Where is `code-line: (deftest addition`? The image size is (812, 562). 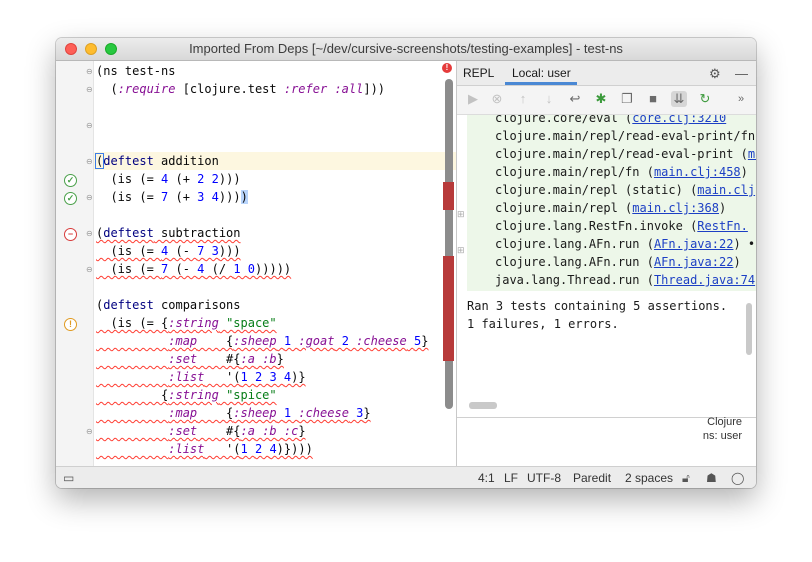 code-line: (deftest addition is located at coordinates (156, 161).